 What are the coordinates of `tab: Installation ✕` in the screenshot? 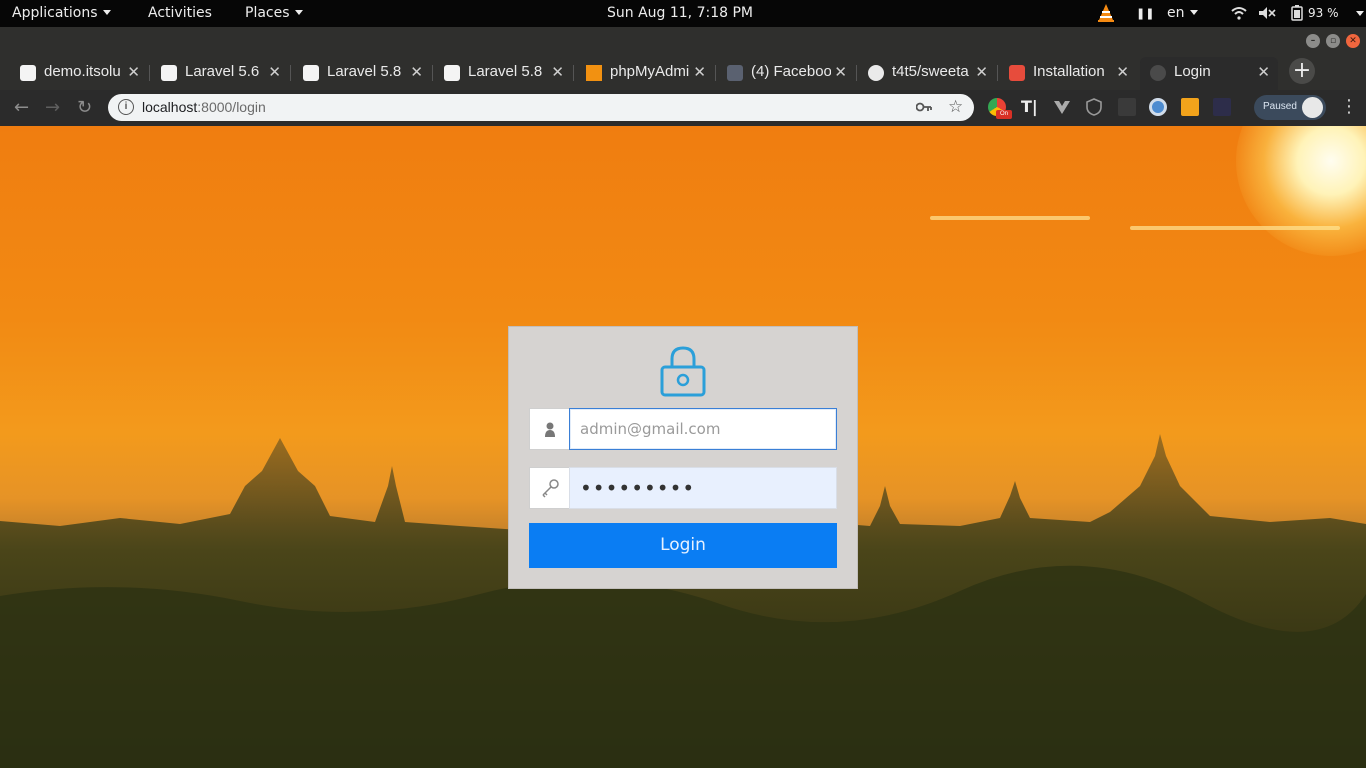 It's located at (1068, 73).